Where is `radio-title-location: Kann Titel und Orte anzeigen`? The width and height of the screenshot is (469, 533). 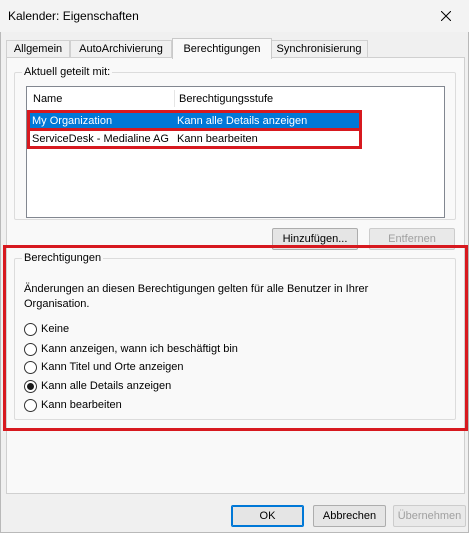 radio-title-location: Kann Titel und Orte anzeigen is located at coordinates (103, 367).